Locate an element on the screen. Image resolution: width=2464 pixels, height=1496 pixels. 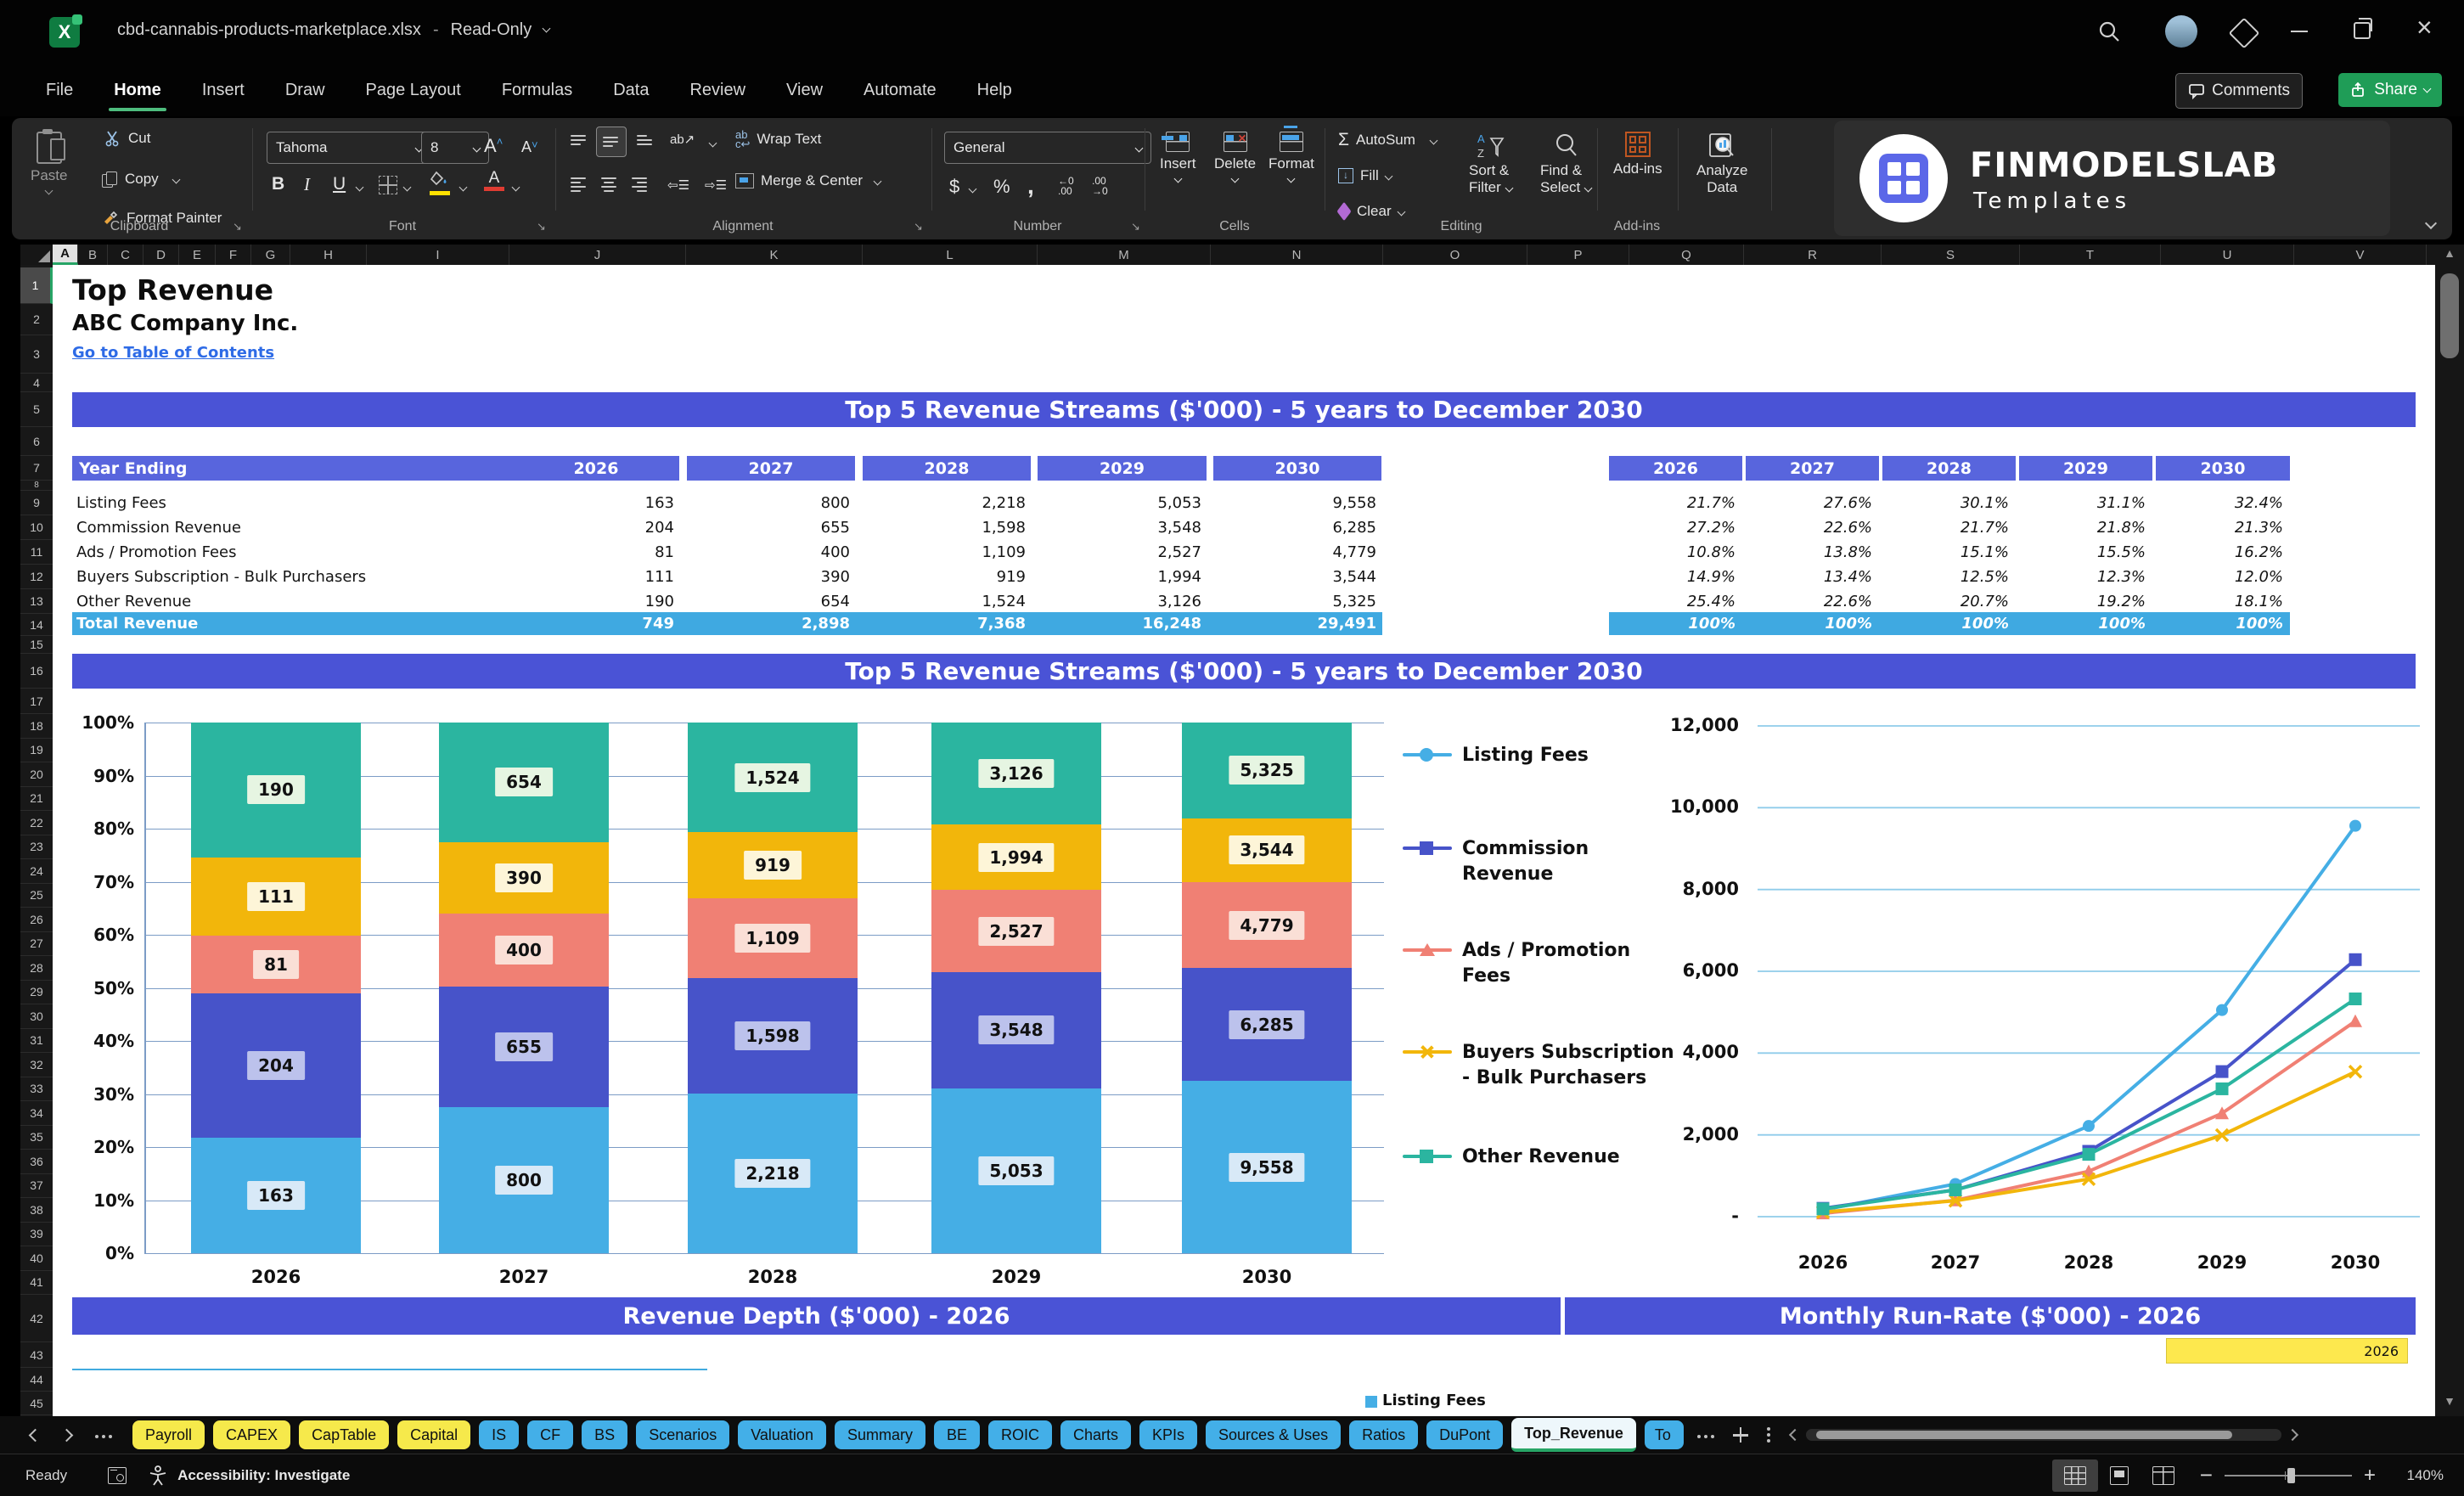
macro-record-icon is located at coordinates (117, 1475).